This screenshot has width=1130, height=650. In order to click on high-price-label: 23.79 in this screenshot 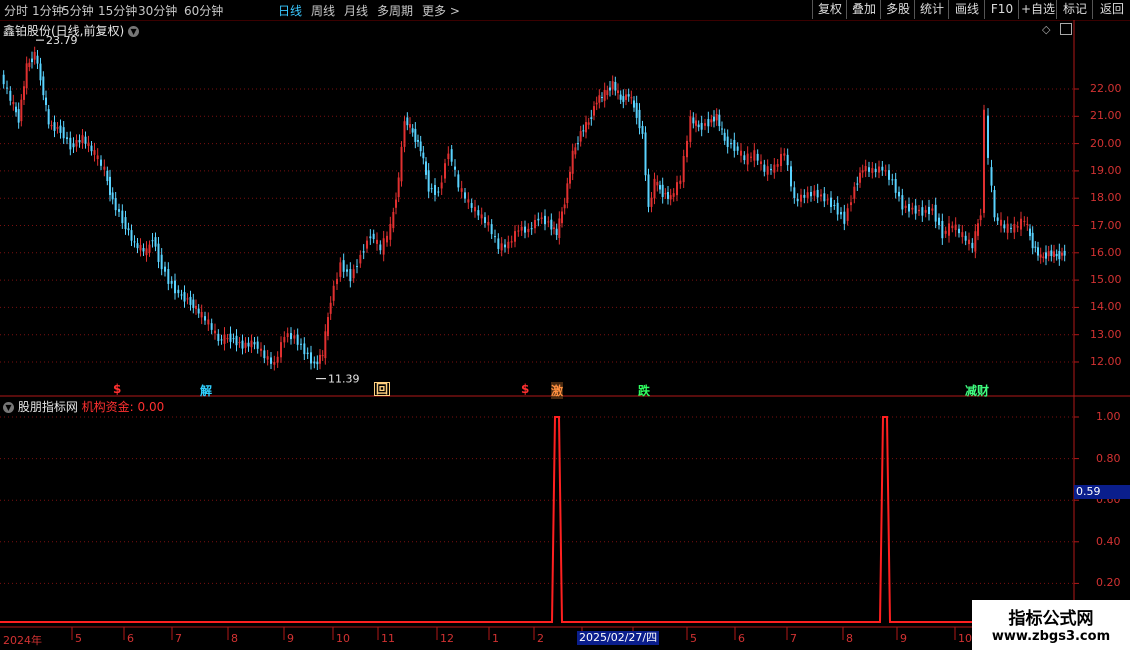, I will do `click(62, 40)`.